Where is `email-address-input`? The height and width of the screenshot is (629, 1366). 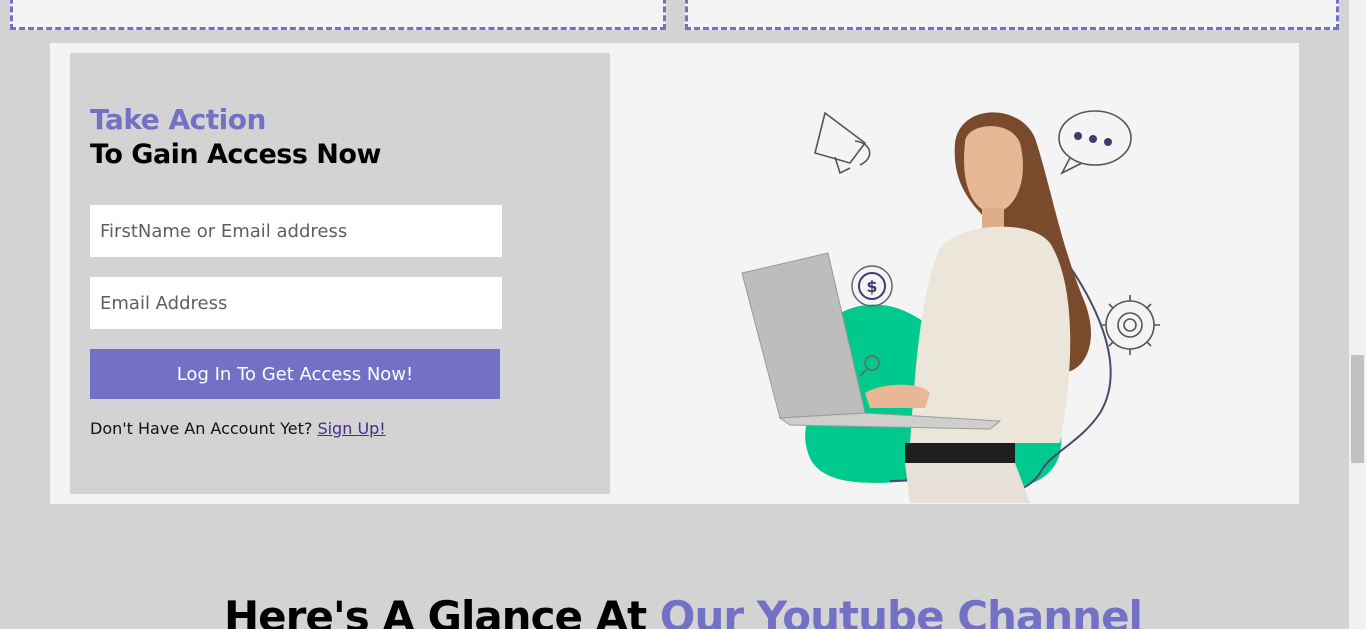 email-address-input is located at coordinates (296, 303).